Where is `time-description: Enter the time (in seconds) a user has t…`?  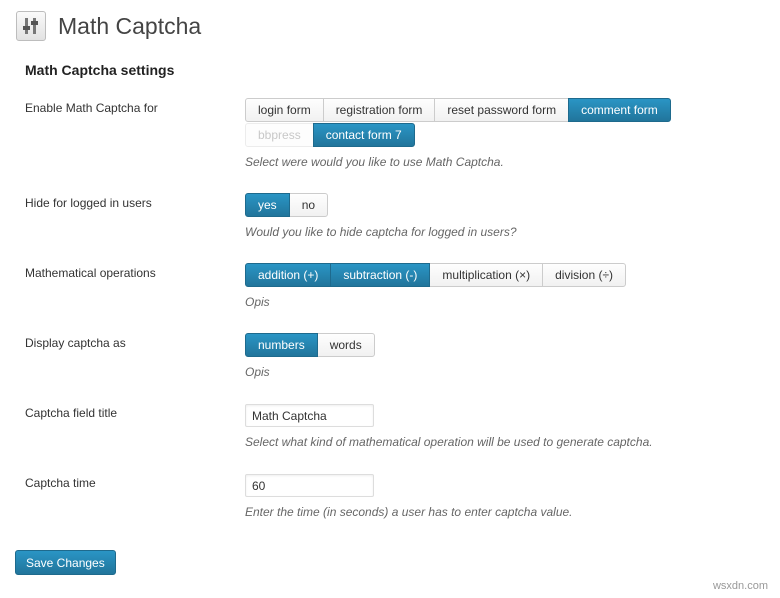
time-description: Enter the time (in seconds) a user has t… is located at coordinates (409, 512).